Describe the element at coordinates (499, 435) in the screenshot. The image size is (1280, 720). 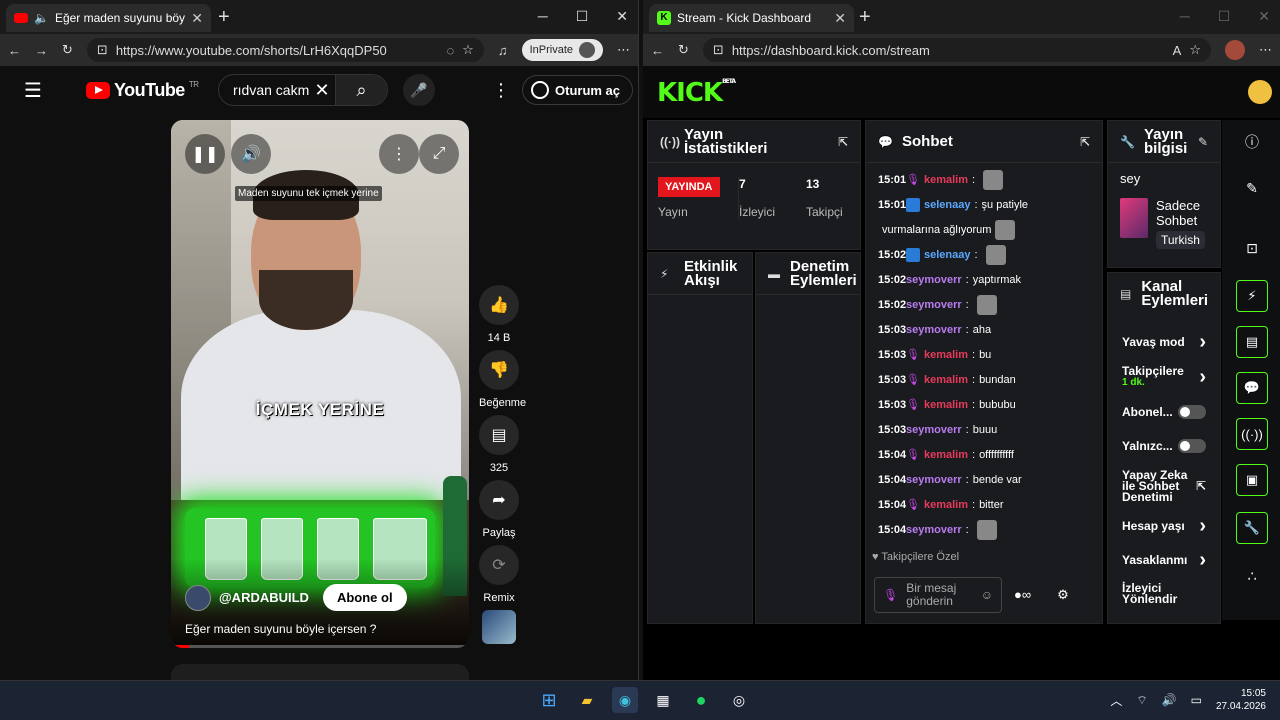
I see `comment-icon: ▤` at that location.